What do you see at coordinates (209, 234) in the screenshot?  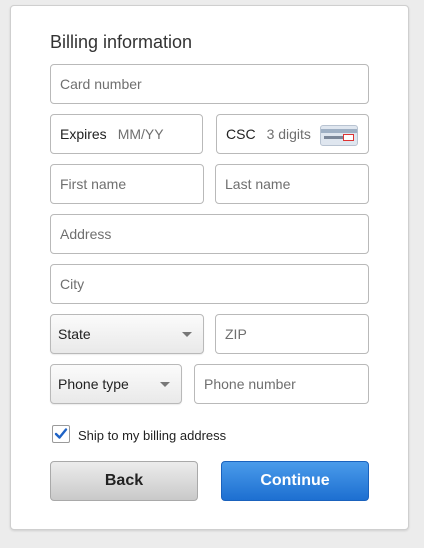 I see `address-field: Address` at bounding box center [209, 234].